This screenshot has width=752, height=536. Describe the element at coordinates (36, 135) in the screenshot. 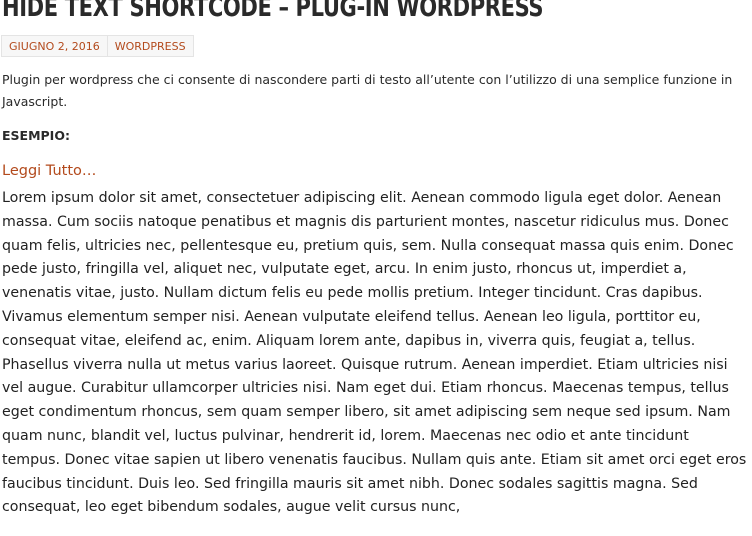

I see `example-heading: ESEMPIO:` at that location.